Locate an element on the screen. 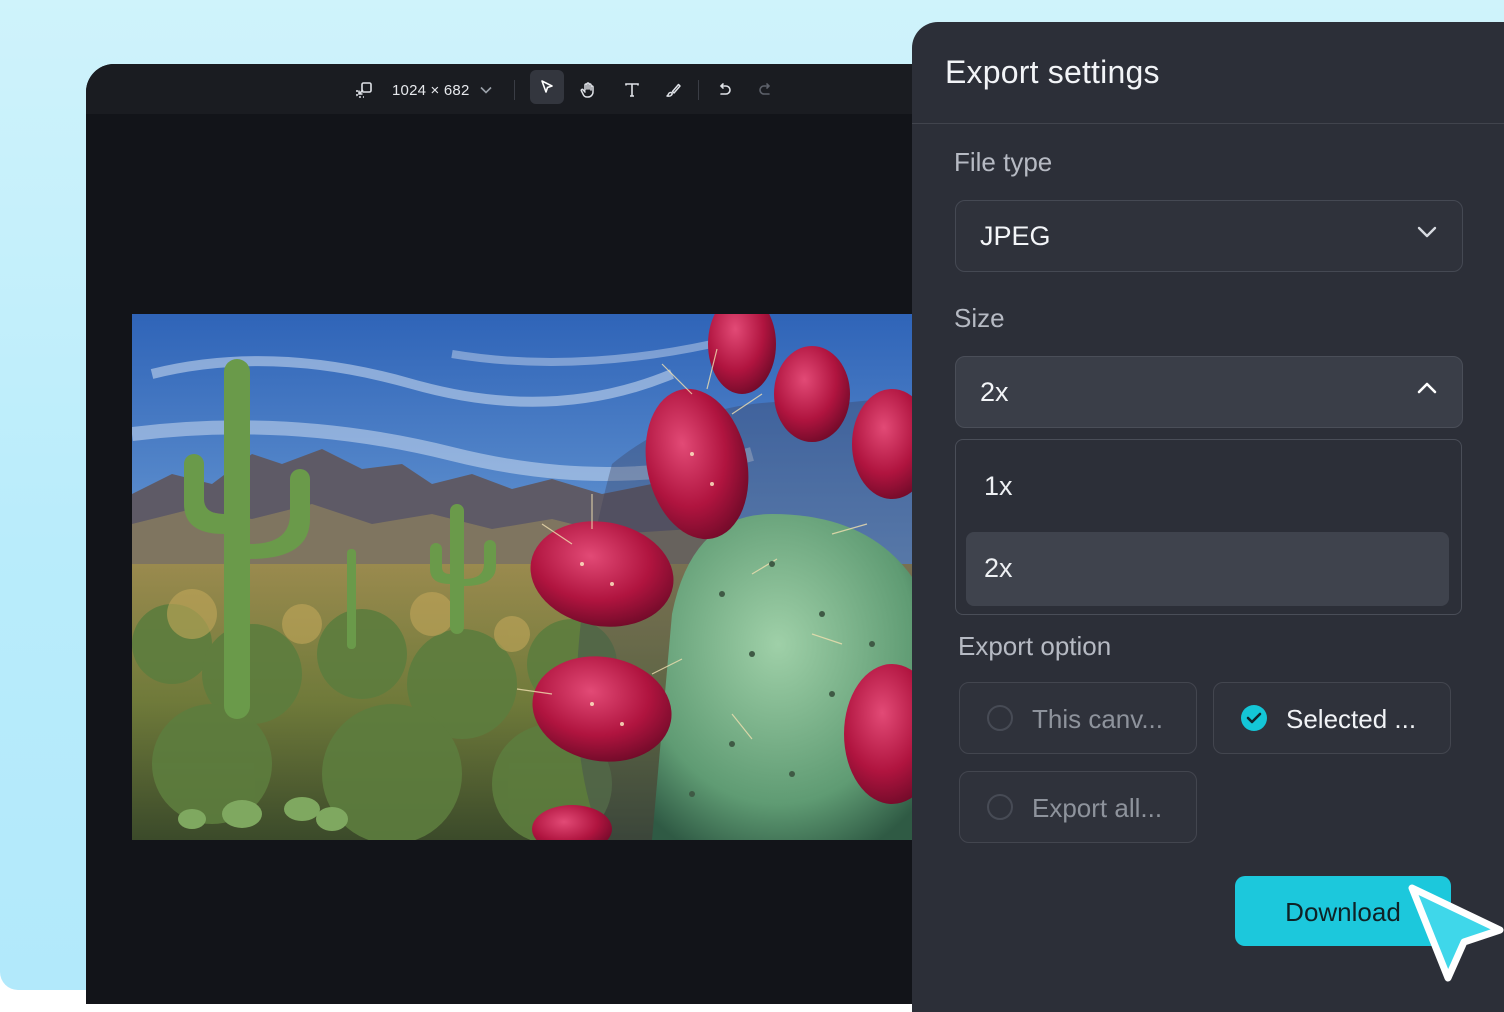 The height and width of the screenshot is (1012, 1504). chevron-up-icon is located at coordinates (1427, 390).